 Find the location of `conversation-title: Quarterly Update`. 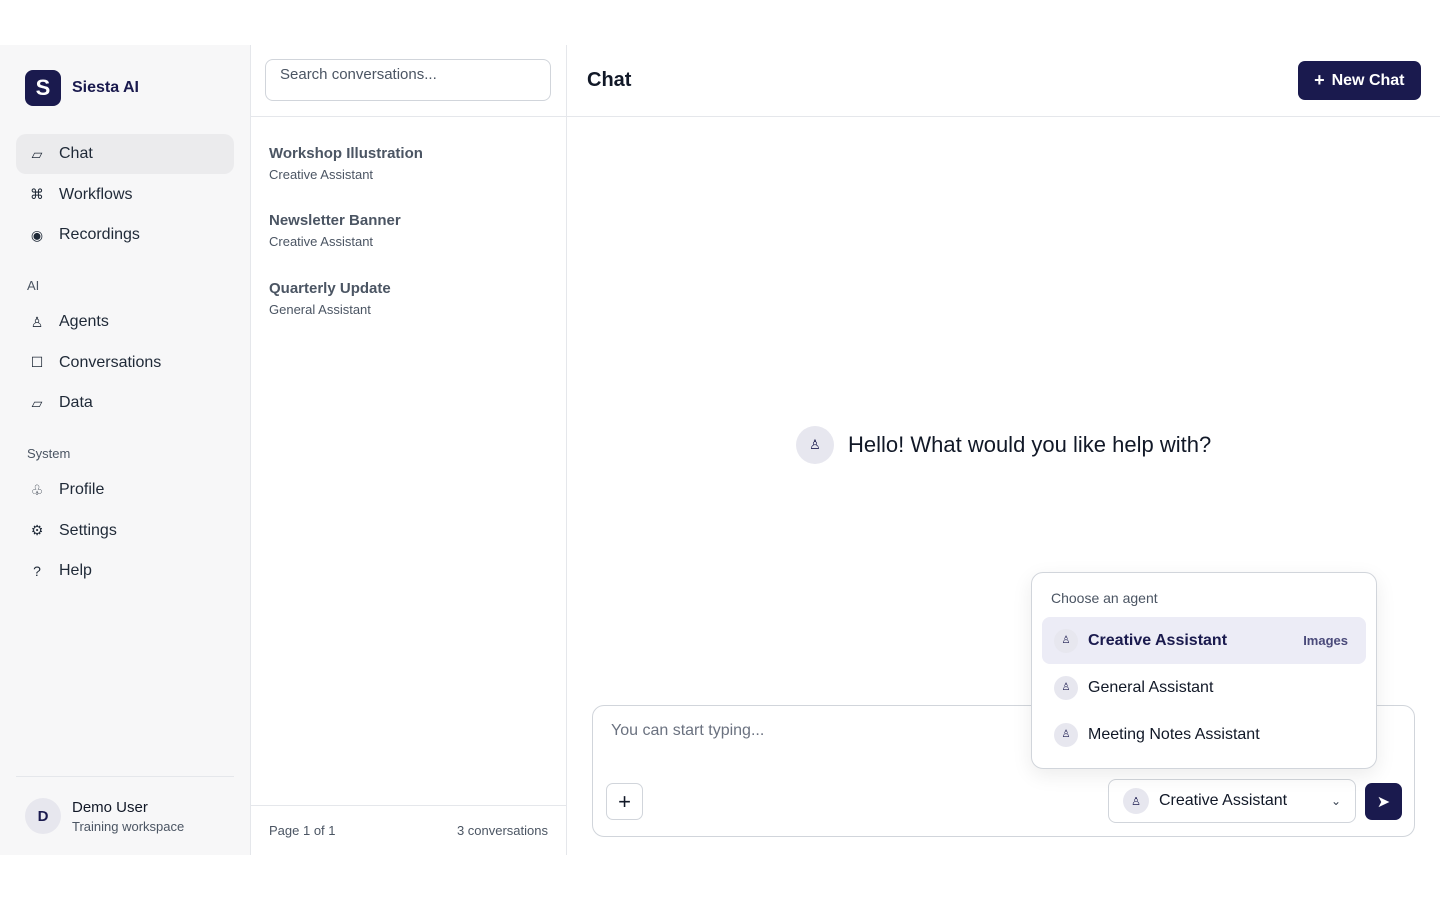

conversation-title: Quarterly Update is located at coordinates (330, 288).